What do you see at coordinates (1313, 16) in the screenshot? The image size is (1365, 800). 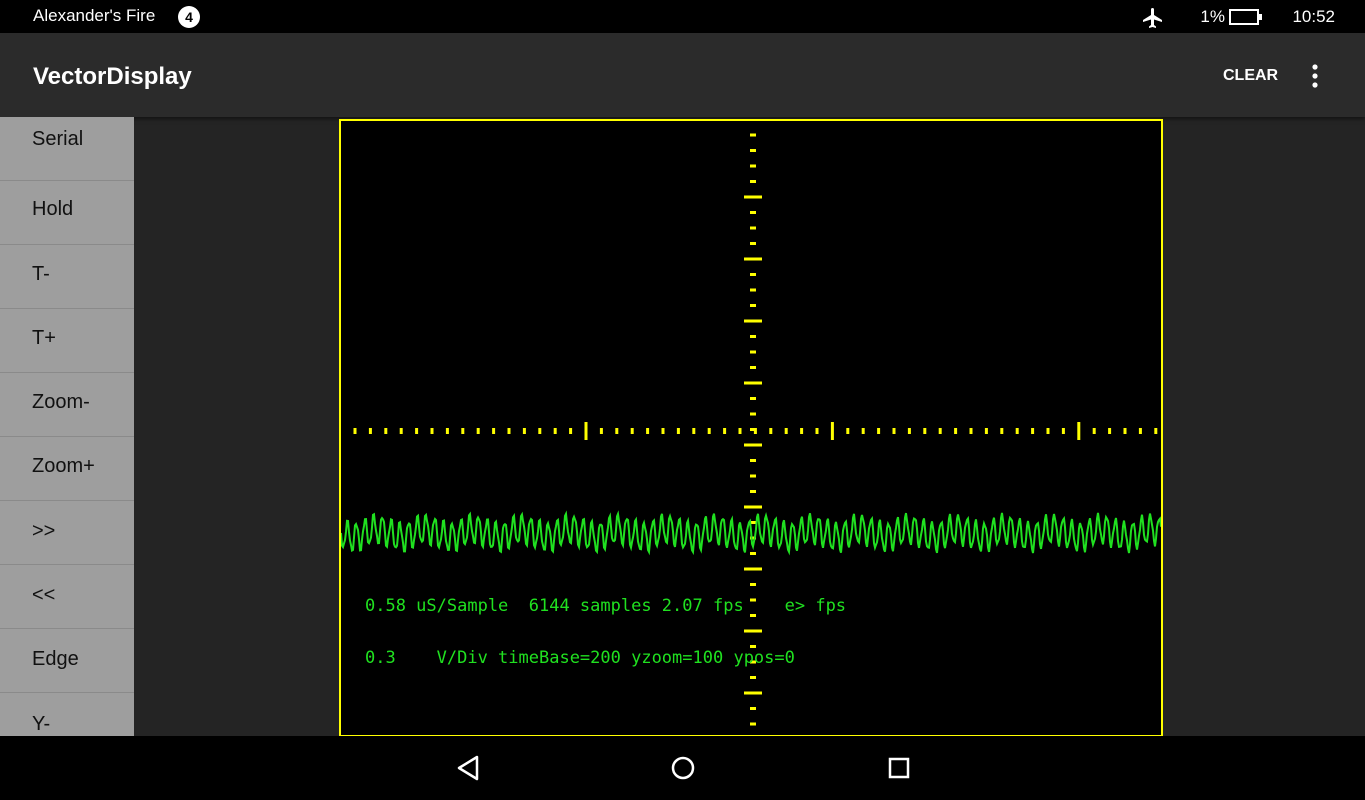 I see `clock: 10:52` at bounding box center [1313, 16].